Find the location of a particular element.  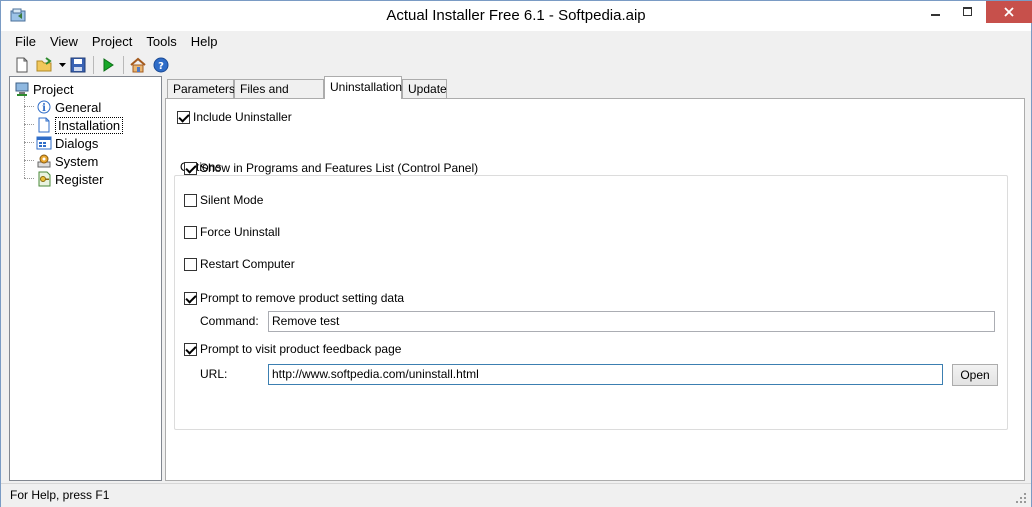

dialog-grid-icon is located at coordinates (44, 143).